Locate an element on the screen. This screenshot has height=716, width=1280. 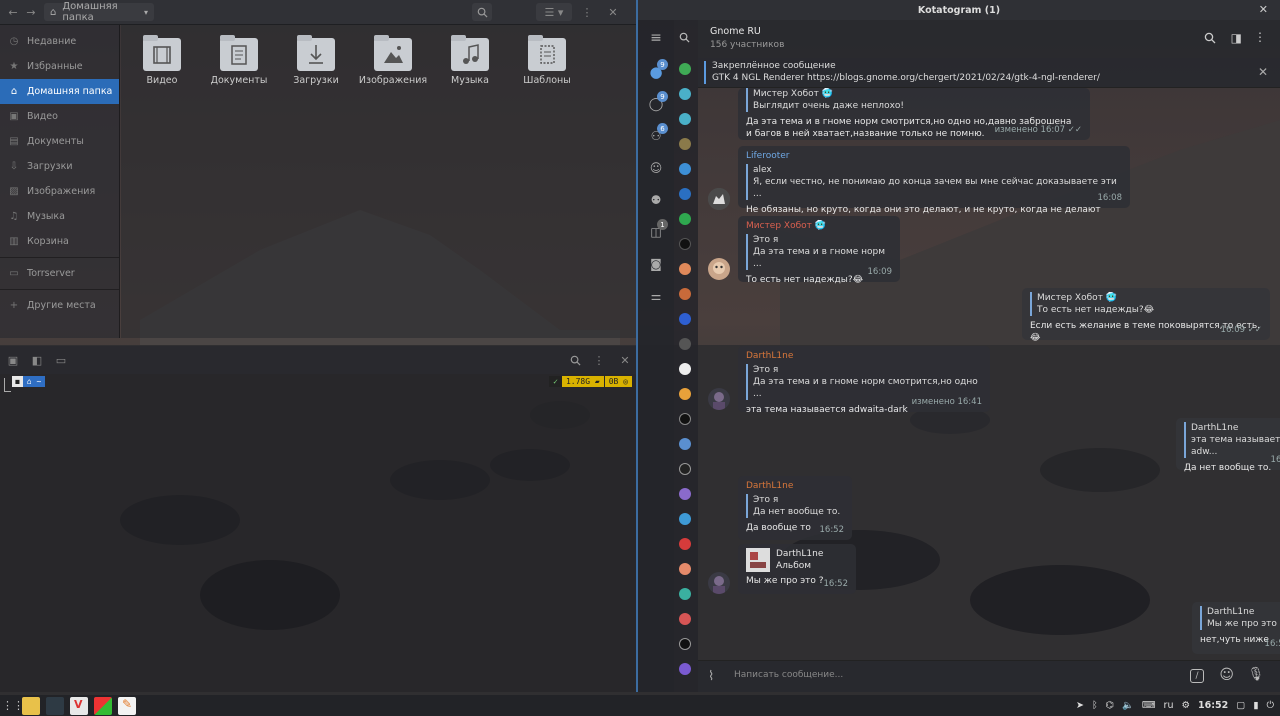
sidebar-item-starred: ★ Избранные is located at coordinates (59, 66).